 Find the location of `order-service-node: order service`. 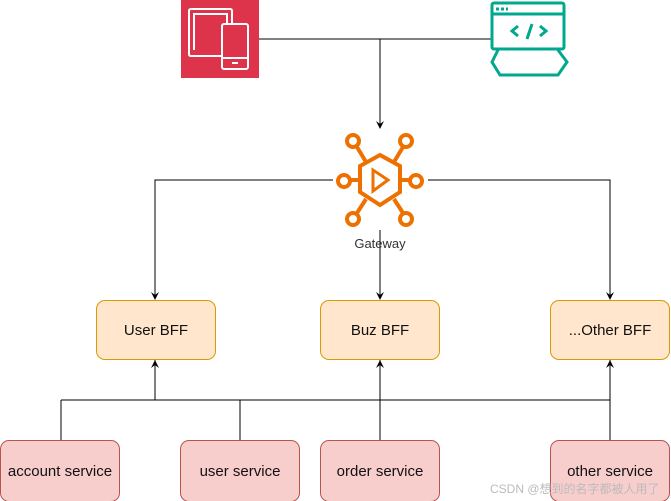

order-service-node: order service is located at coordinates (380, 470).